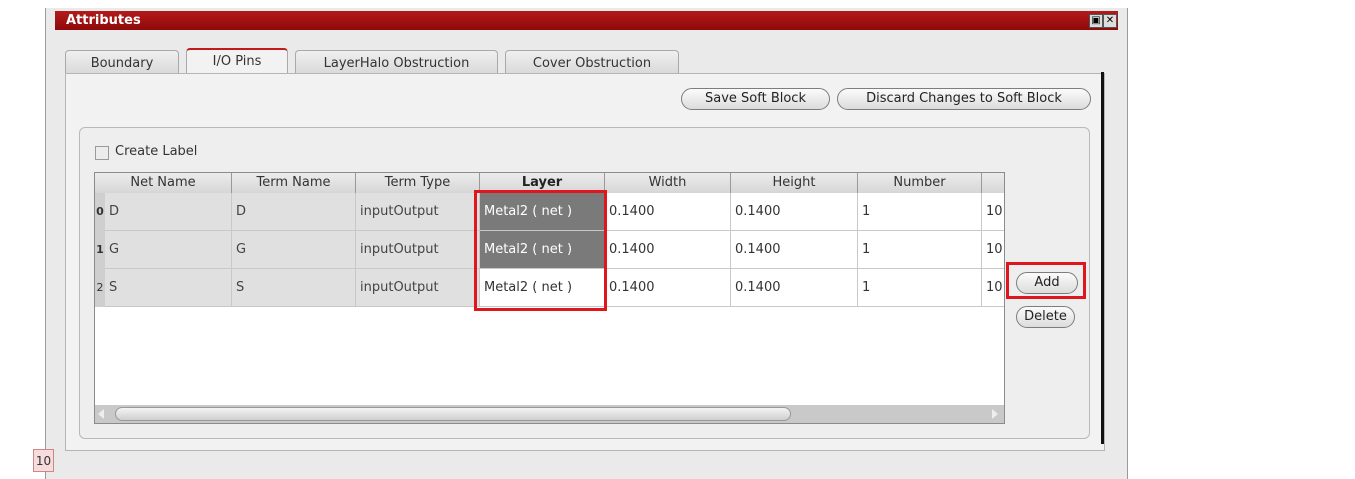 The image size is (1355, 479). What do you see at coordinates (1046, 280) in the screenshot?
I see `add-button-highlight` at bounding box center [1046, 280].